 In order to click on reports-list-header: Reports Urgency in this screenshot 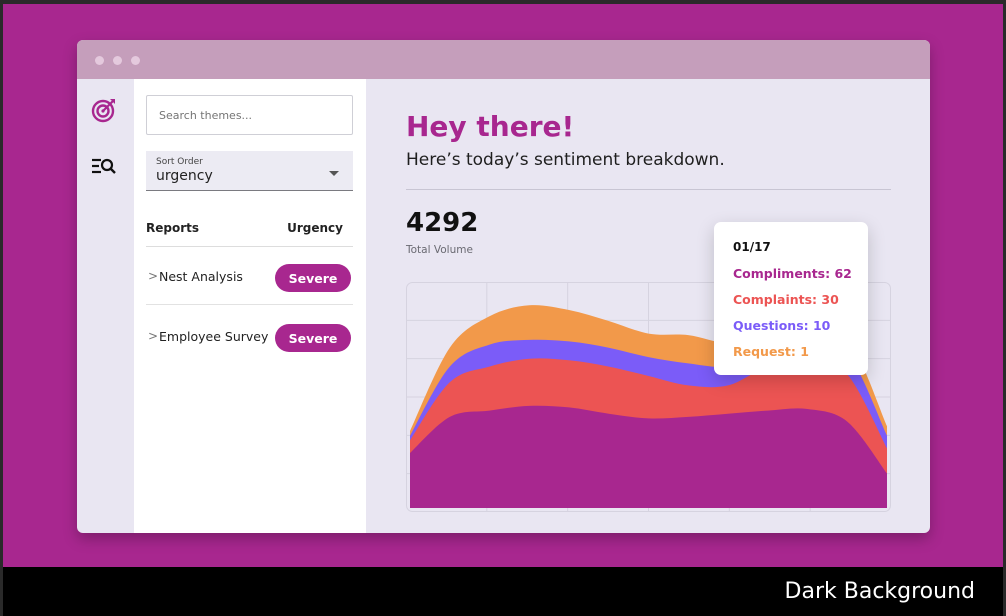, I will do `click(249, 234)`.